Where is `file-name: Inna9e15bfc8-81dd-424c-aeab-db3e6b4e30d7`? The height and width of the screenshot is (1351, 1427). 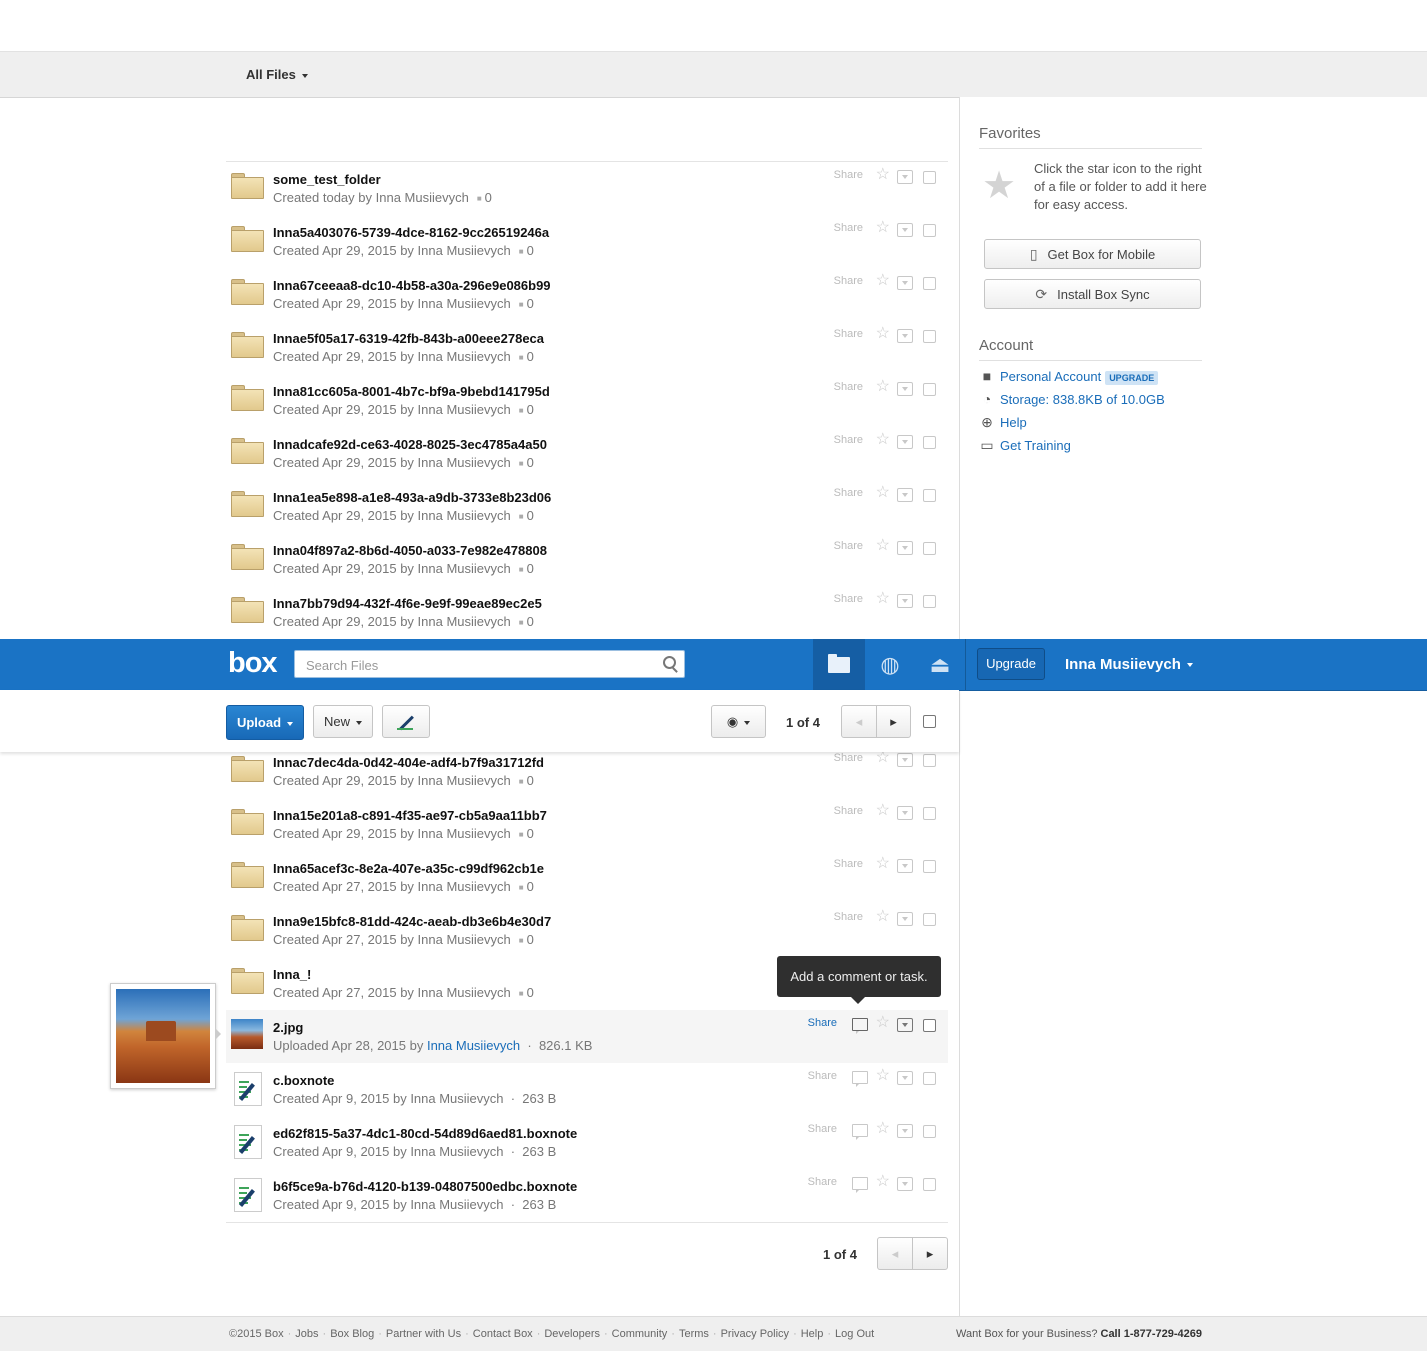
file-name: Inna9e15bfc8-81dd-424c-aeab-db3e6b4e30d7 is located at coordinates (412, 921).